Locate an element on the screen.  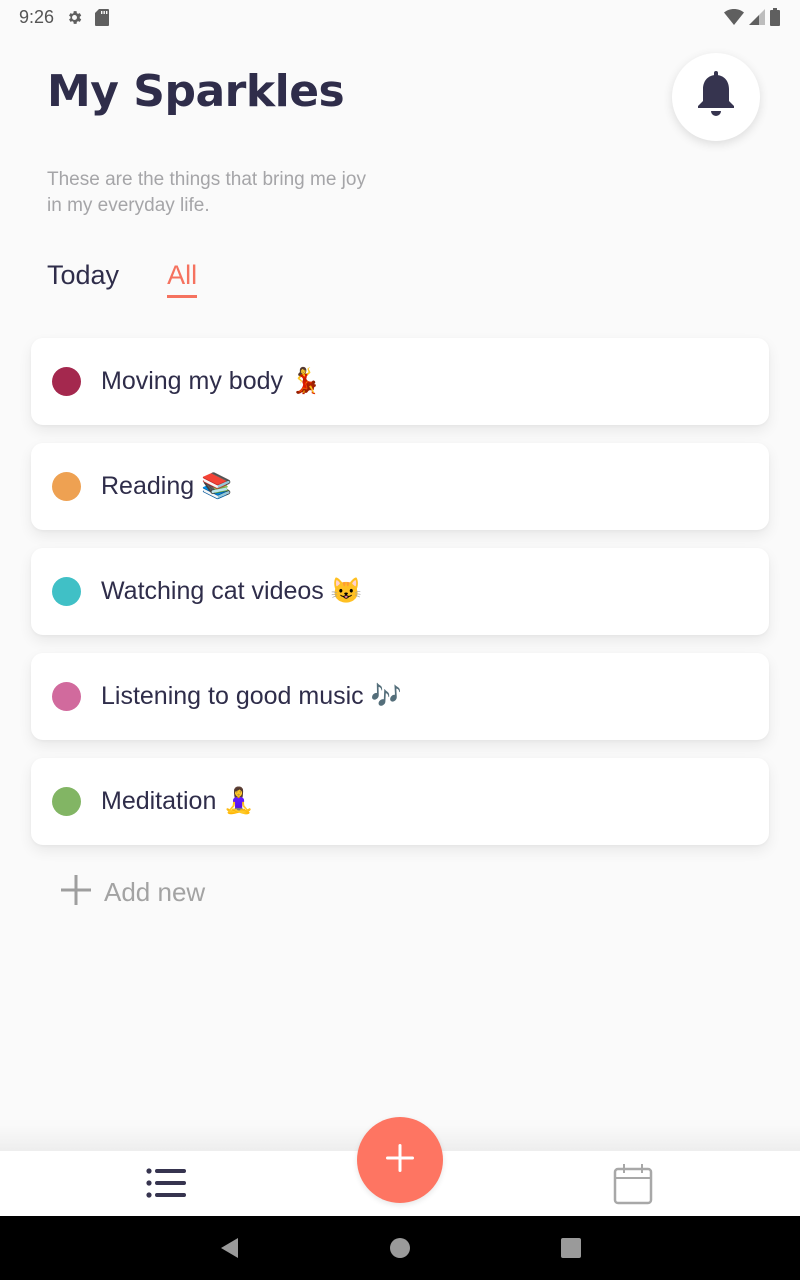
notifications-button is located at coordinates (716, 97).